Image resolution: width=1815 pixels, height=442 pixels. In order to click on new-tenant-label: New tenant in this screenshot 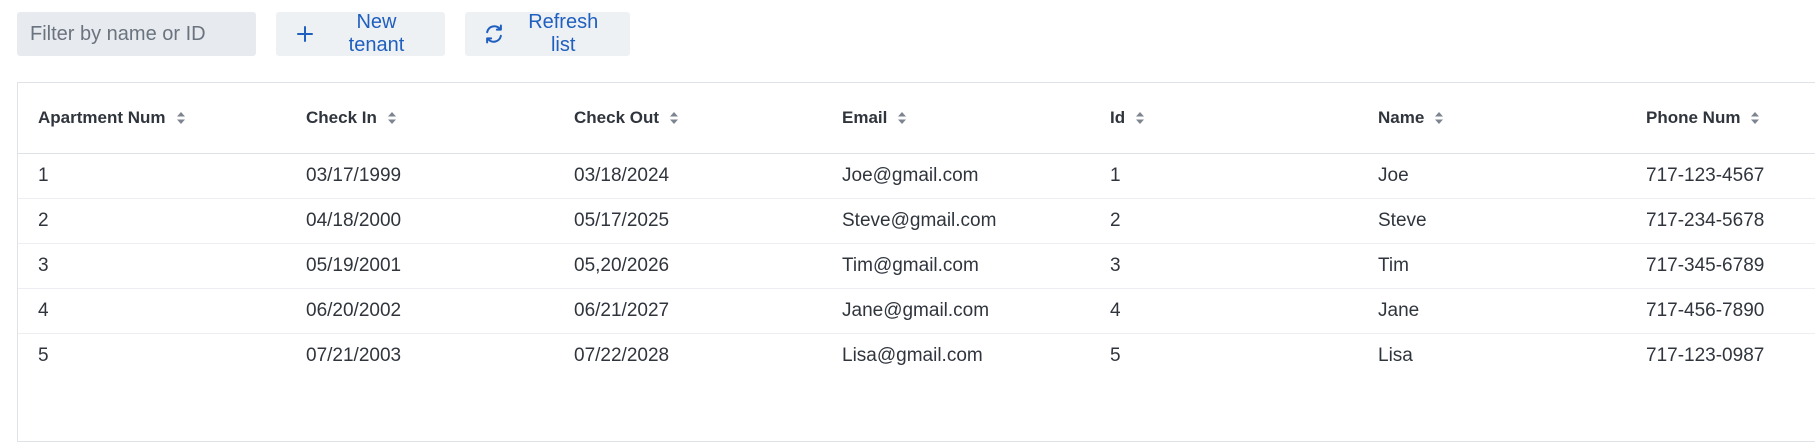, I will do `click(376, 33)`.